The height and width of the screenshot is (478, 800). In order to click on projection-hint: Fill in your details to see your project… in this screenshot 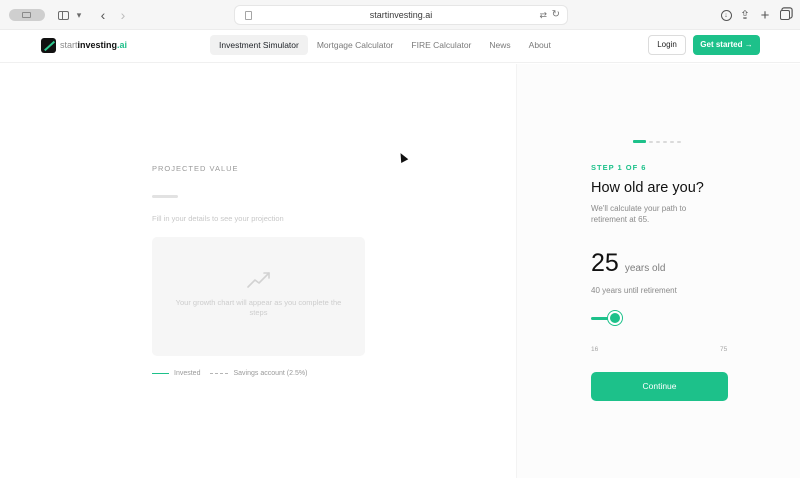, I will do `click(218, 218)`.